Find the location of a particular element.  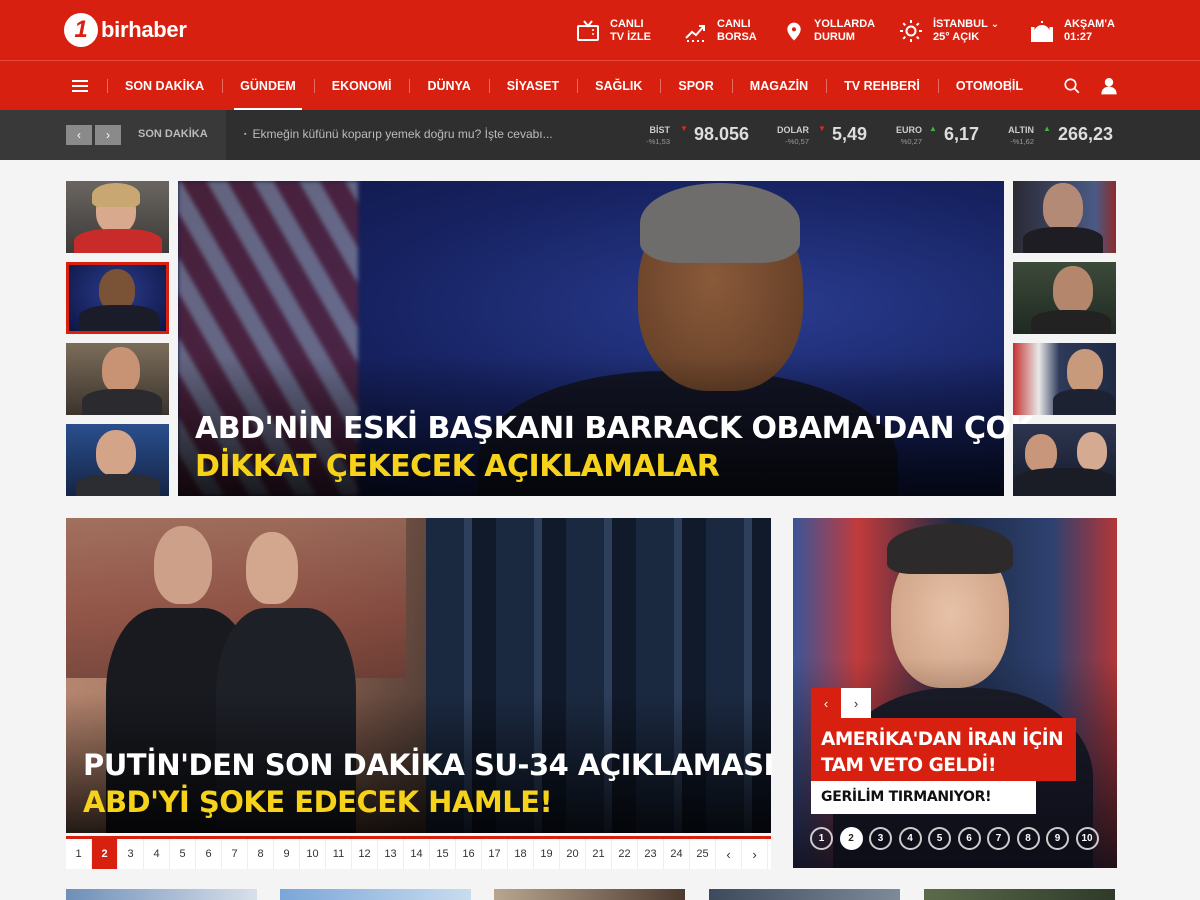

ticker-label: SON DAKİKA is located at coordinates (173, 134).